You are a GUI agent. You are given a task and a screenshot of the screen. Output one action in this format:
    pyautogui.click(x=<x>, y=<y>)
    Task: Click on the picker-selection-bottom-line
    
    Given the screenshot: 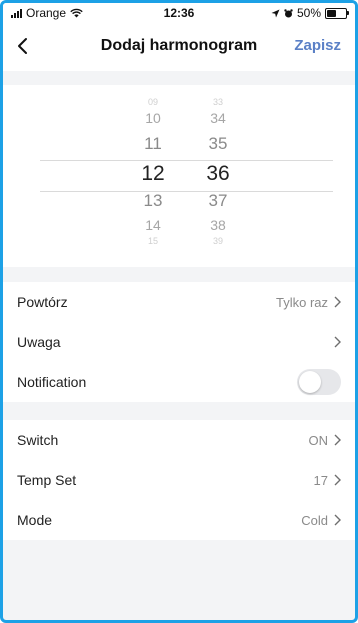 What is the action you would take?
    pyautogui.click(x=186, y=191)
    